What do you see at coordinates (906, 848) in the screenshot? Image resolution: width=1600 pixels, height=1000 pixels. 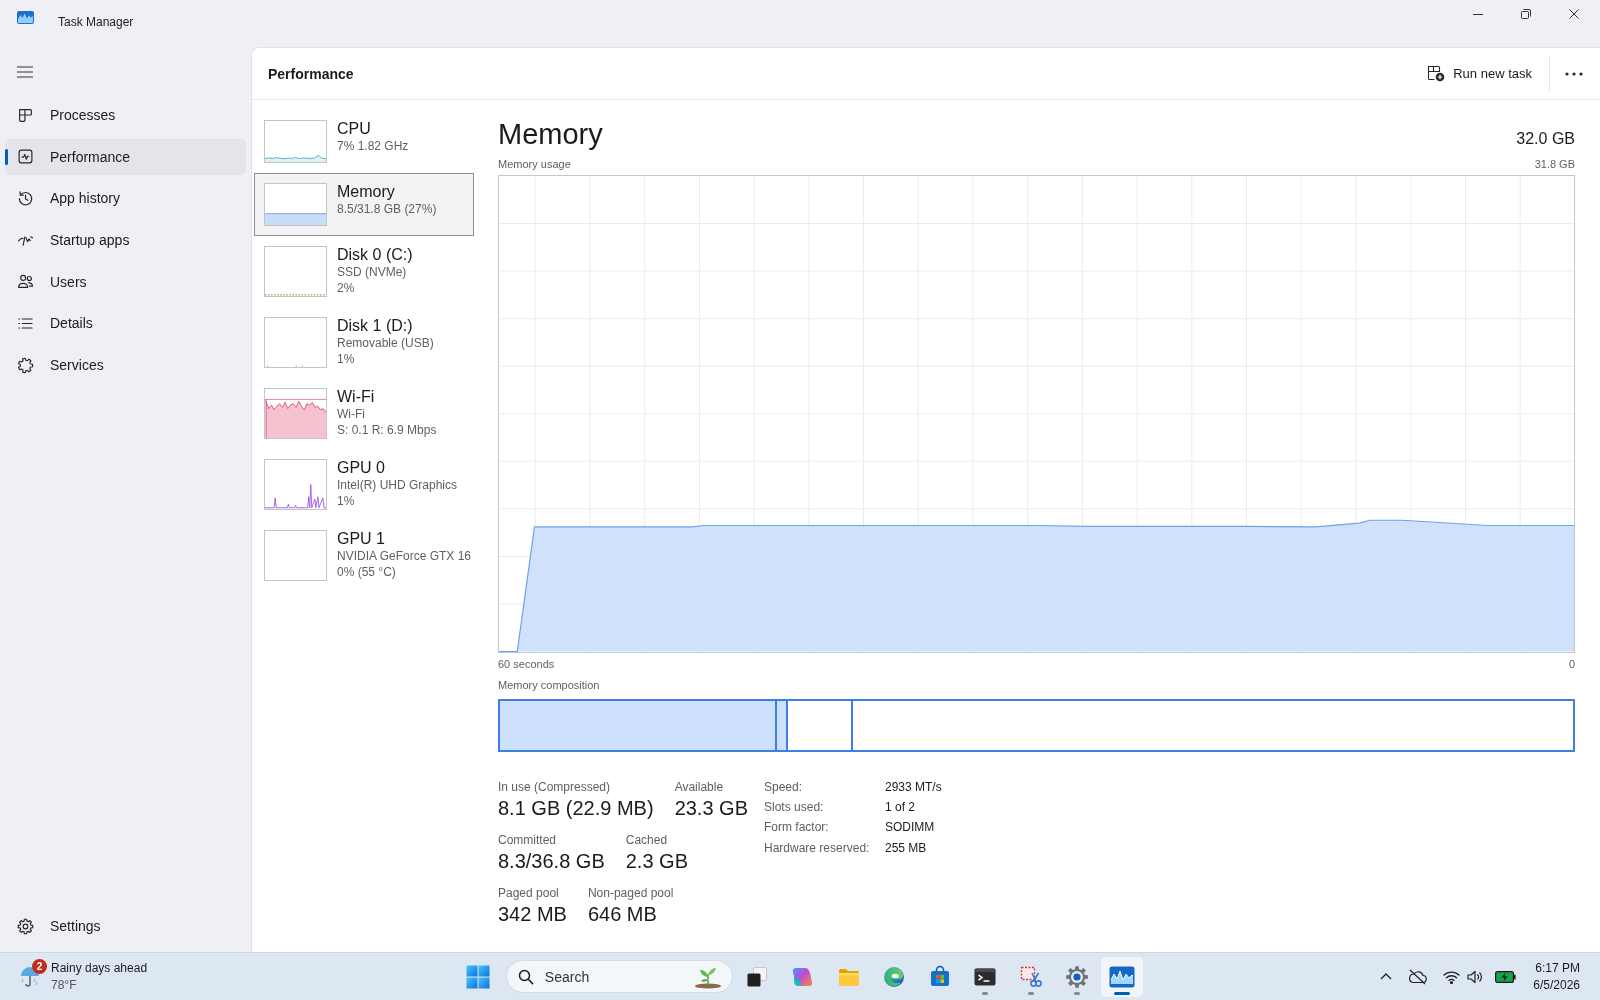 I see `spec-value: 255 MB` at bounding box center [906, 848].